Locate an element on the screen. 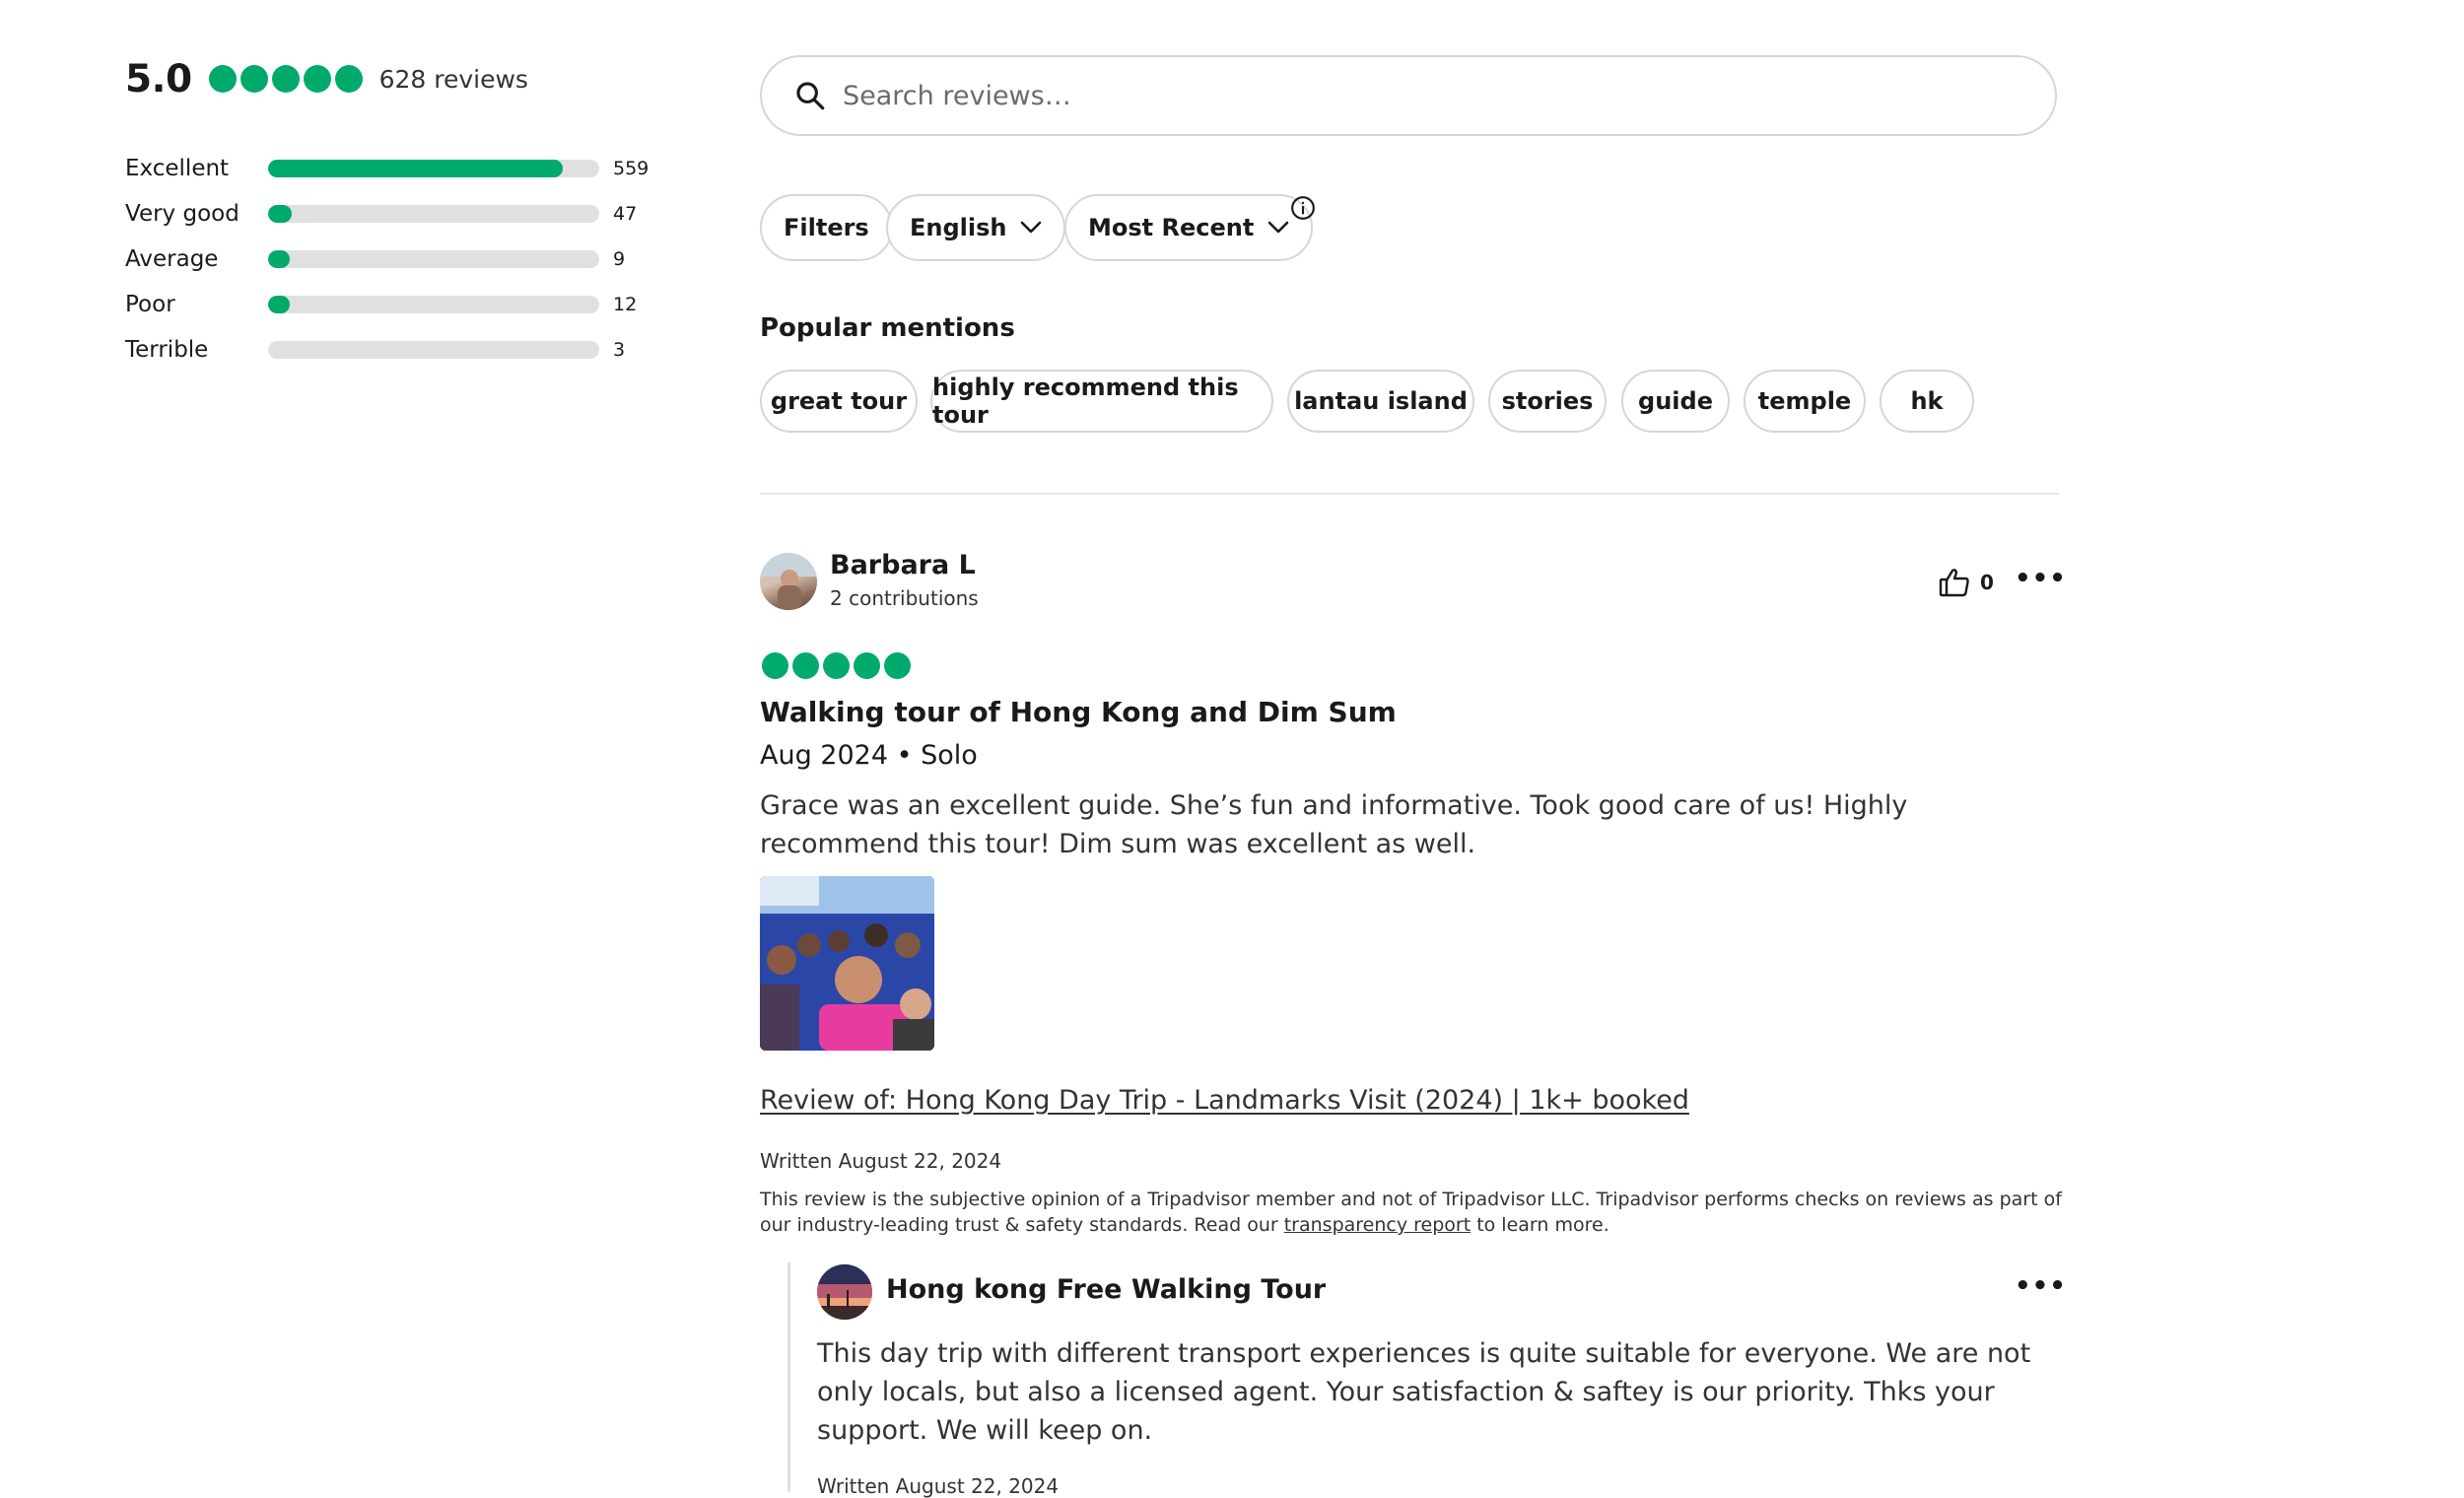  transparency-report-link: transparency report is located at coordinates (1377, 1225).